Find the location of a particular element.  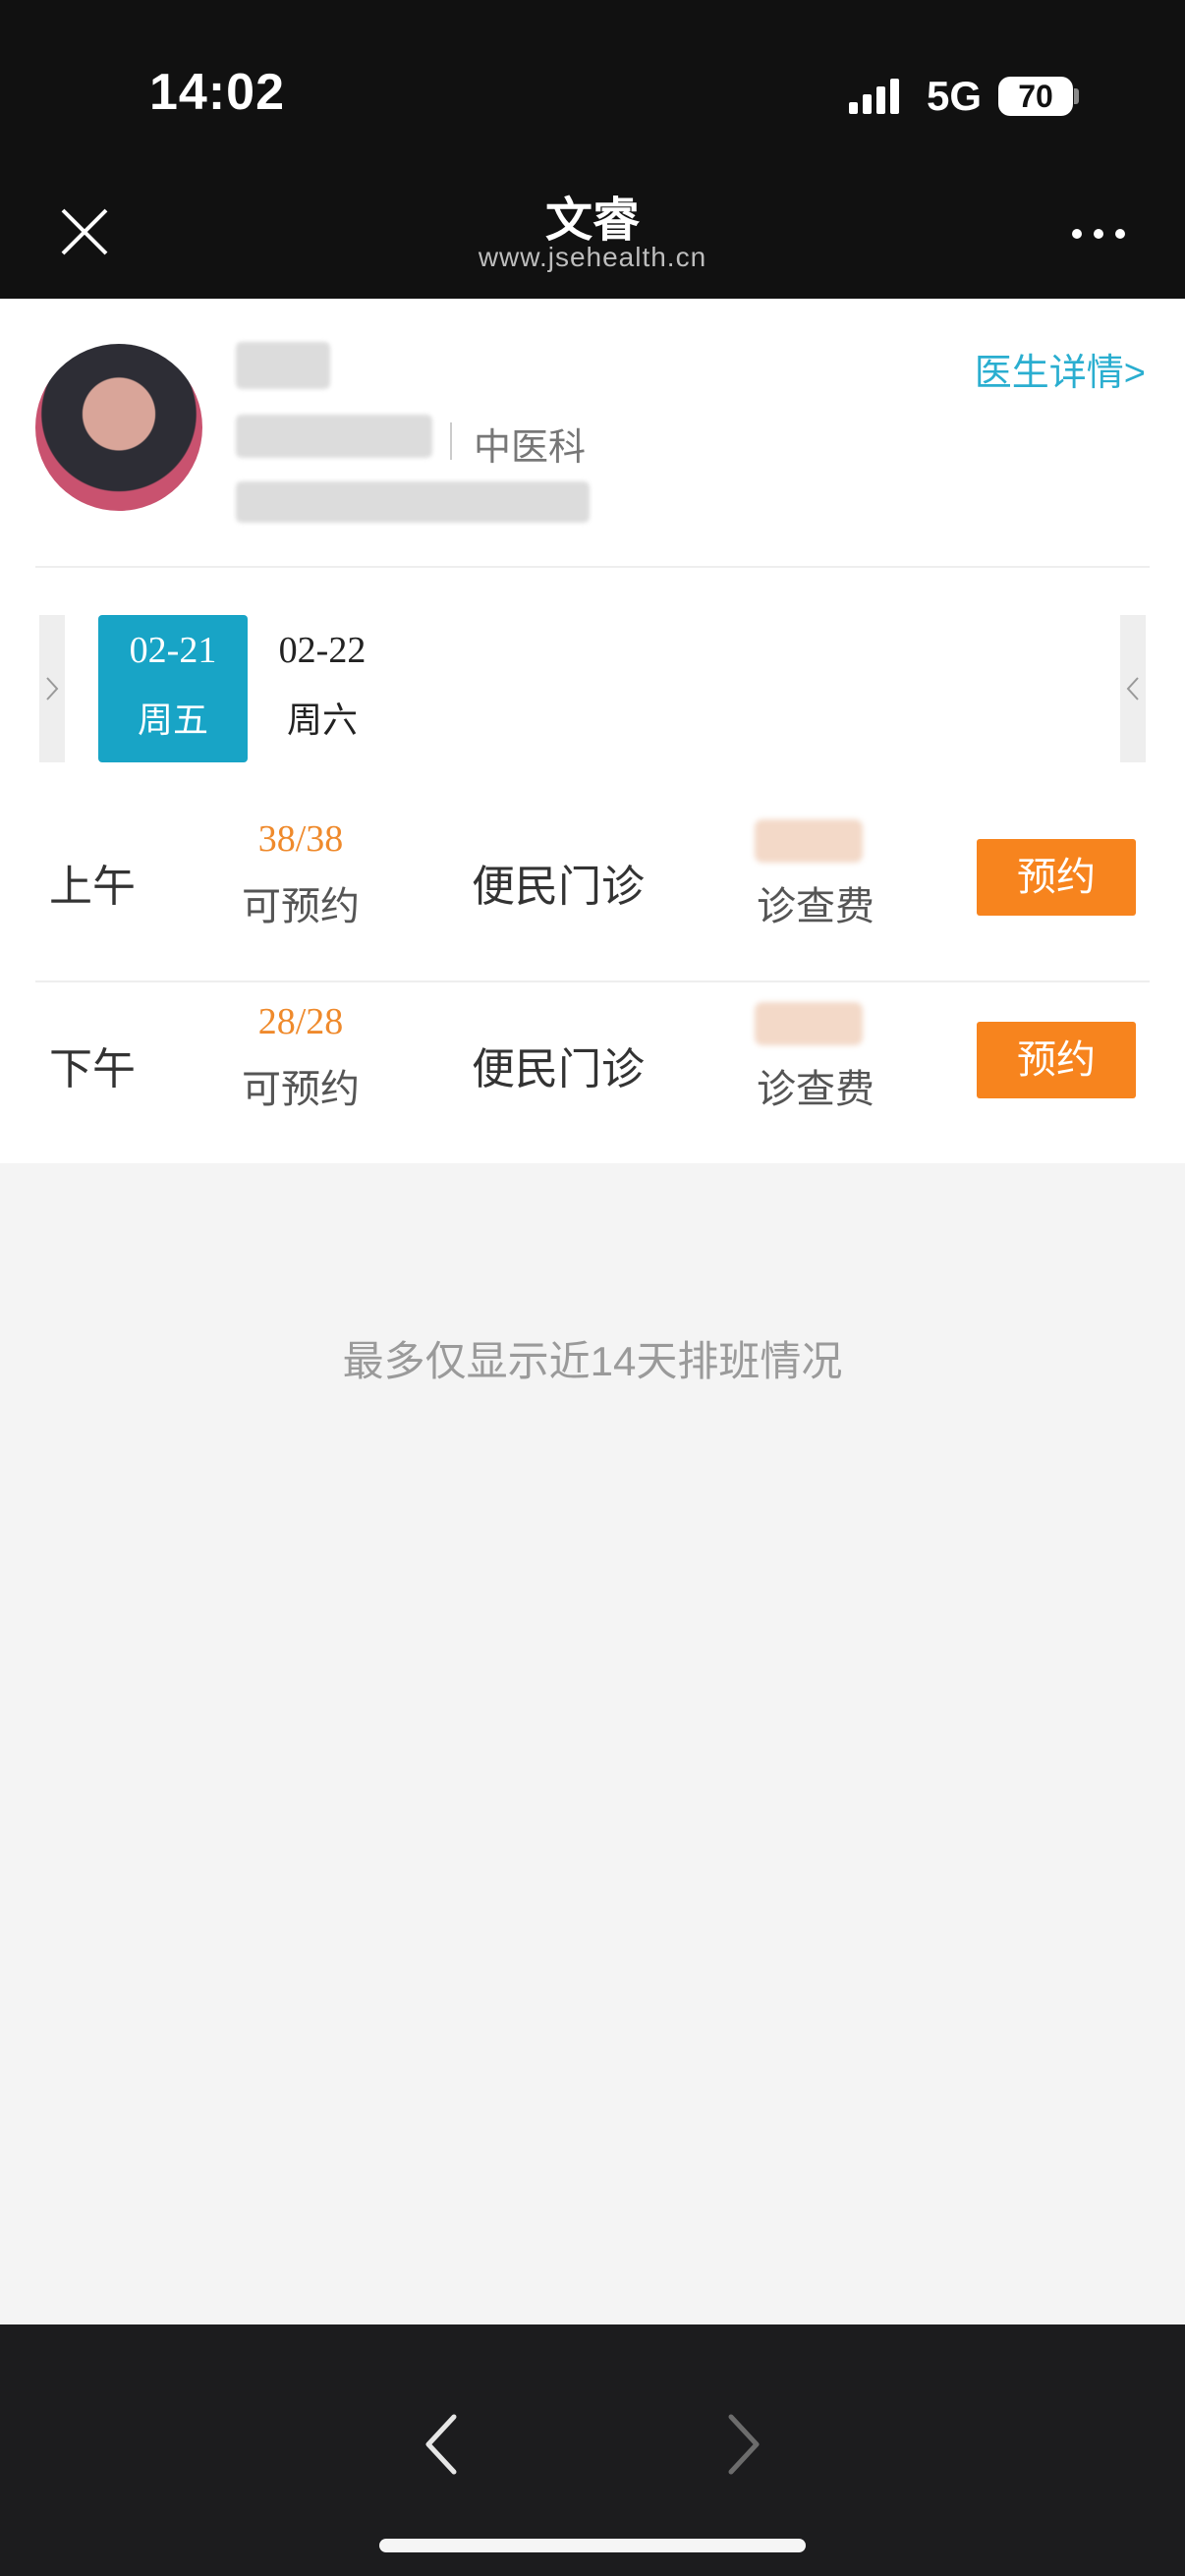

date-prev-button is located at coordinates (52, 688).